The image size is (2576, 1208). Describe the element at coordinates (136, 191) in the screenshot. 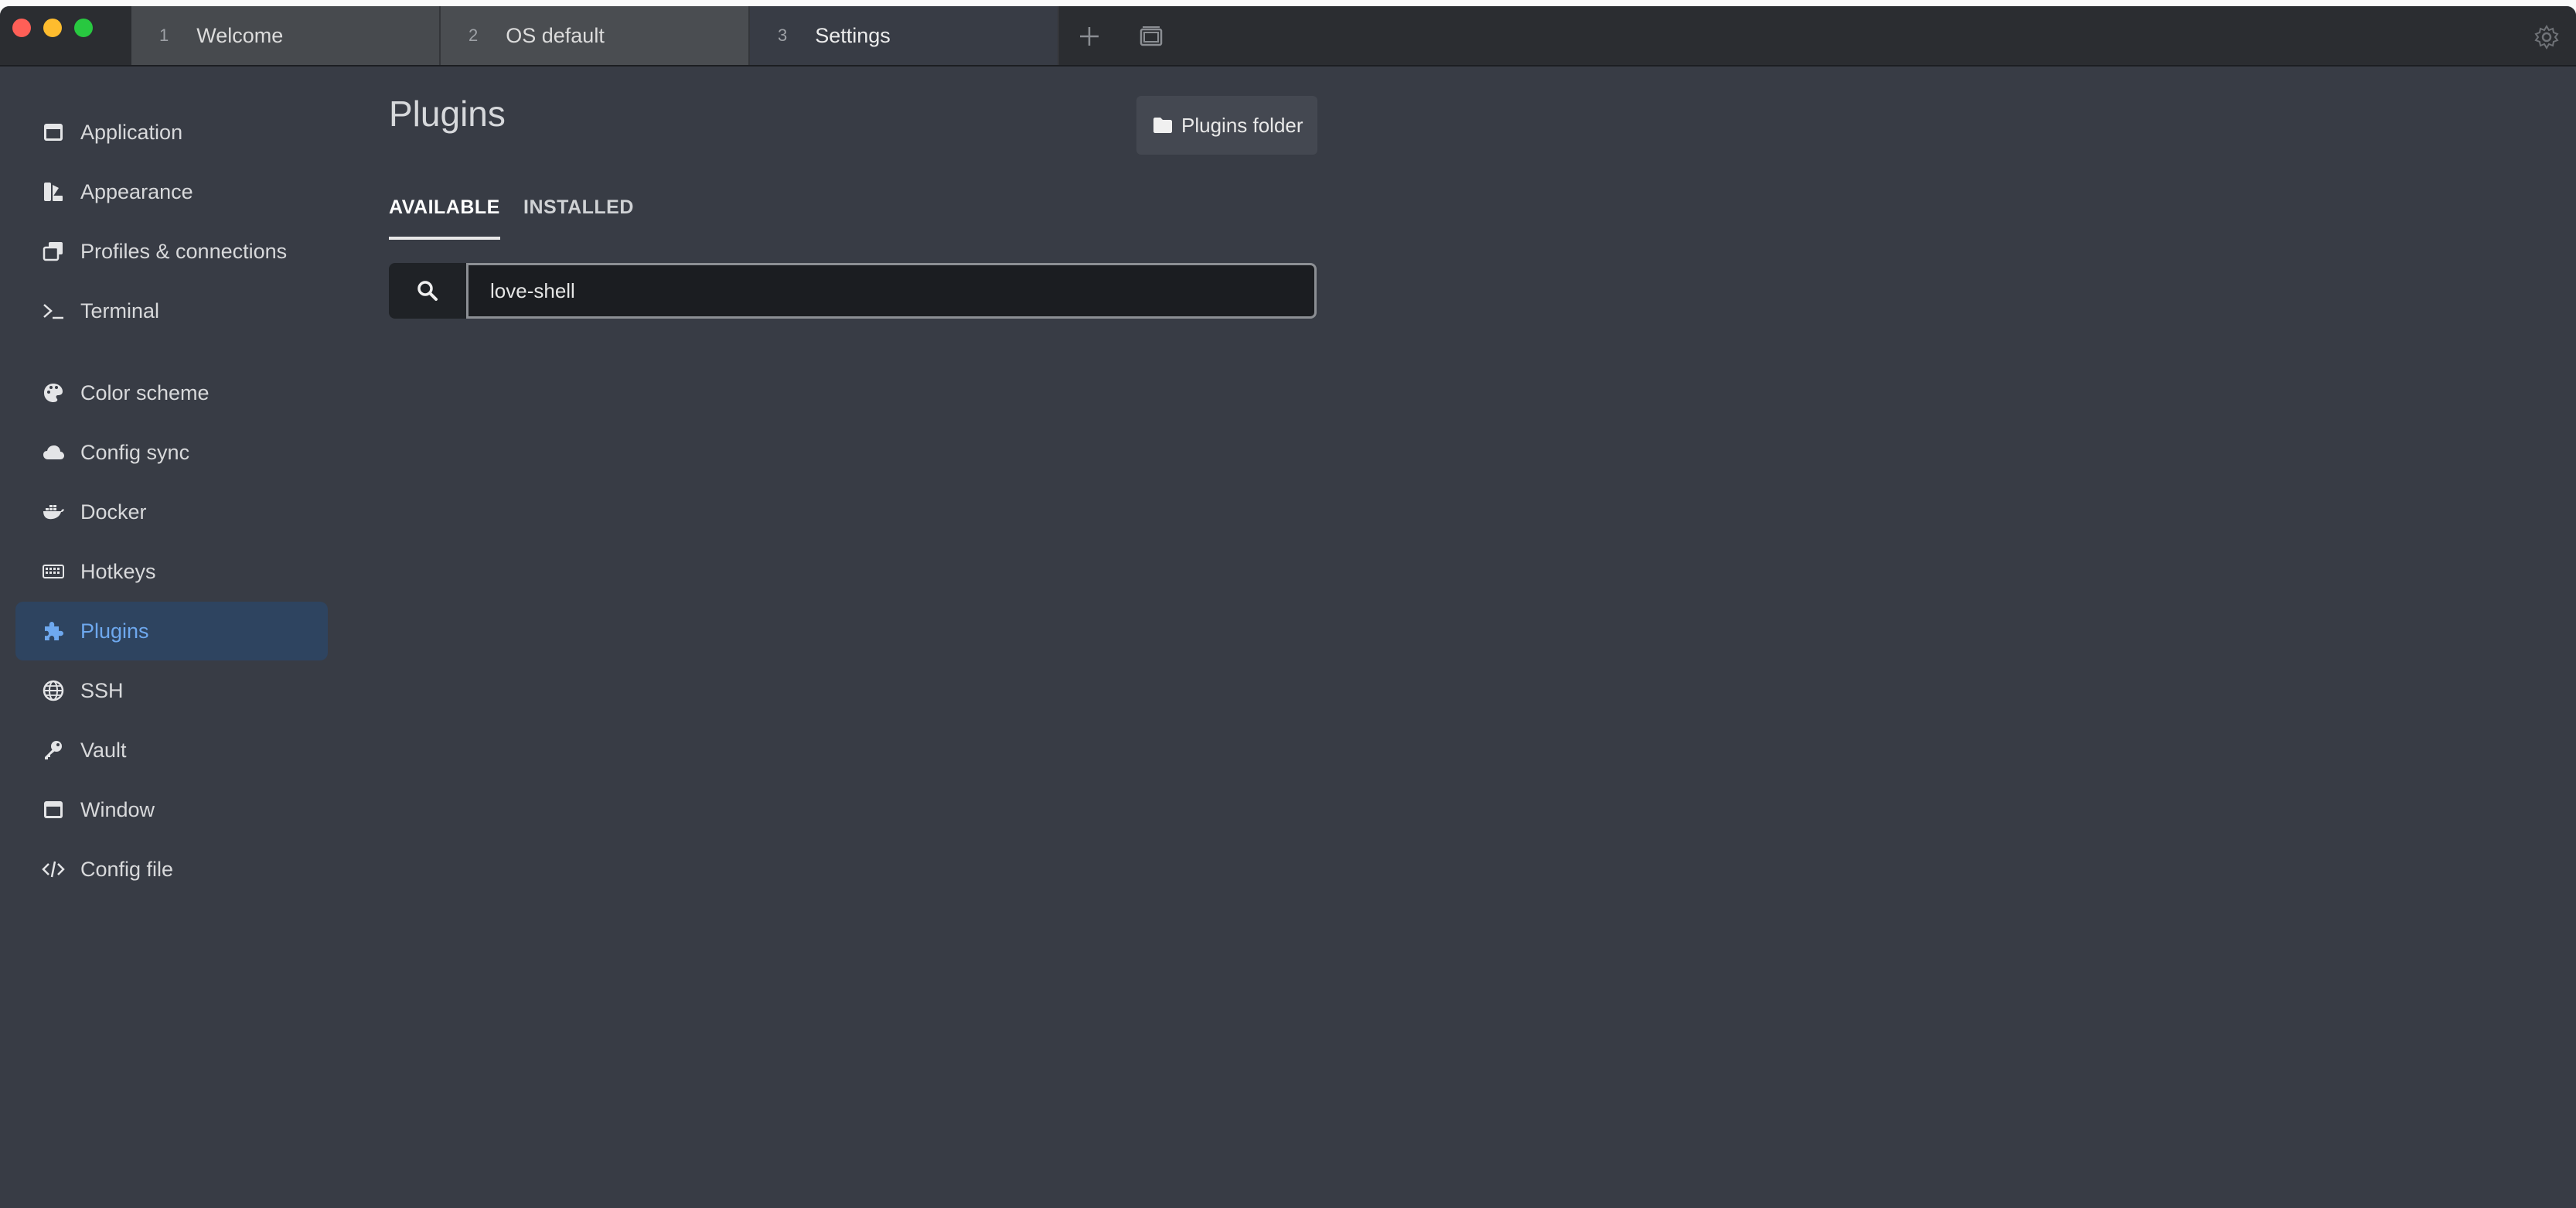

I see `sidebar-item-label: Appearance` at that location.